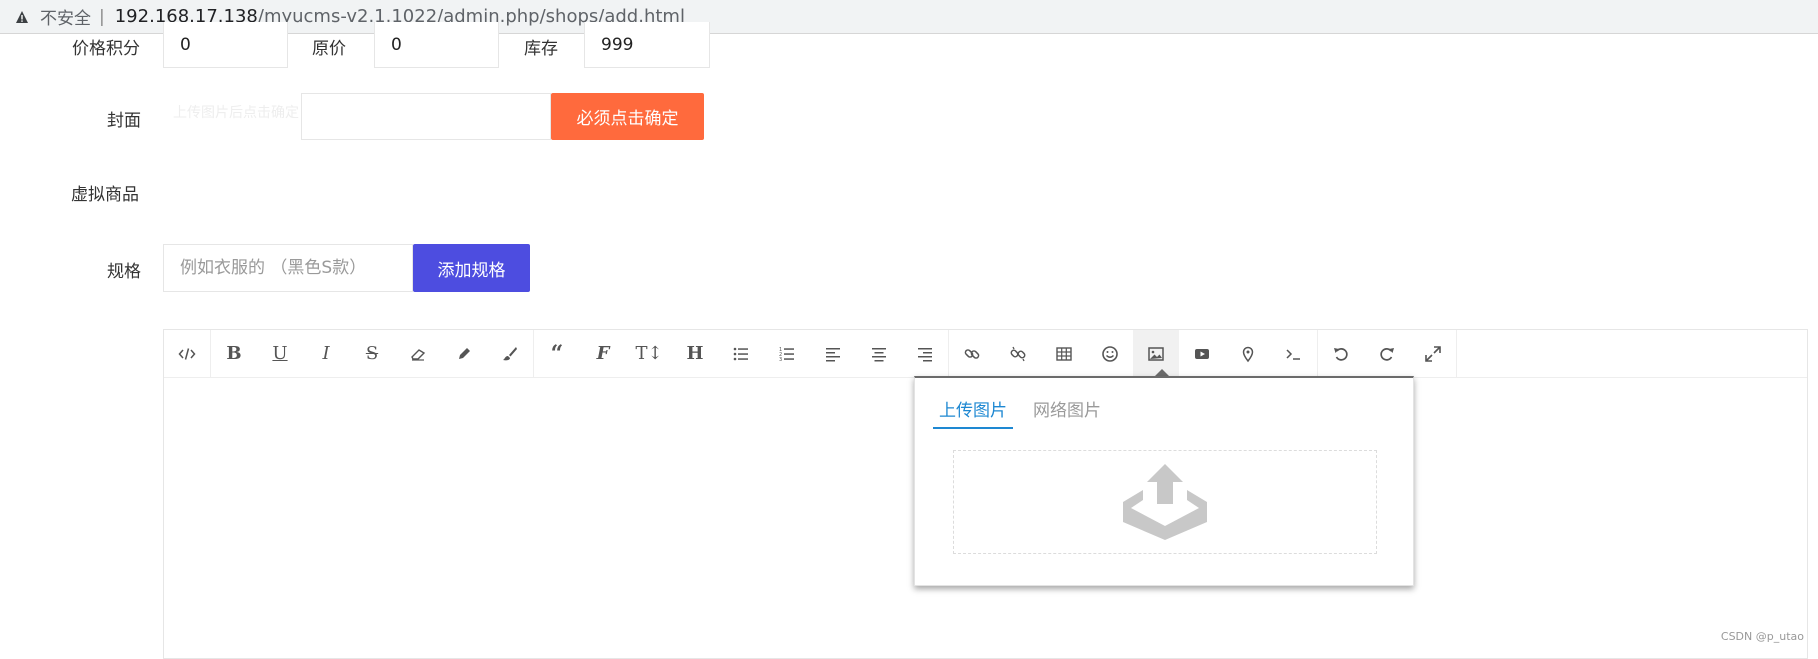  I want to click on pencil-icon, so click(464, 353).